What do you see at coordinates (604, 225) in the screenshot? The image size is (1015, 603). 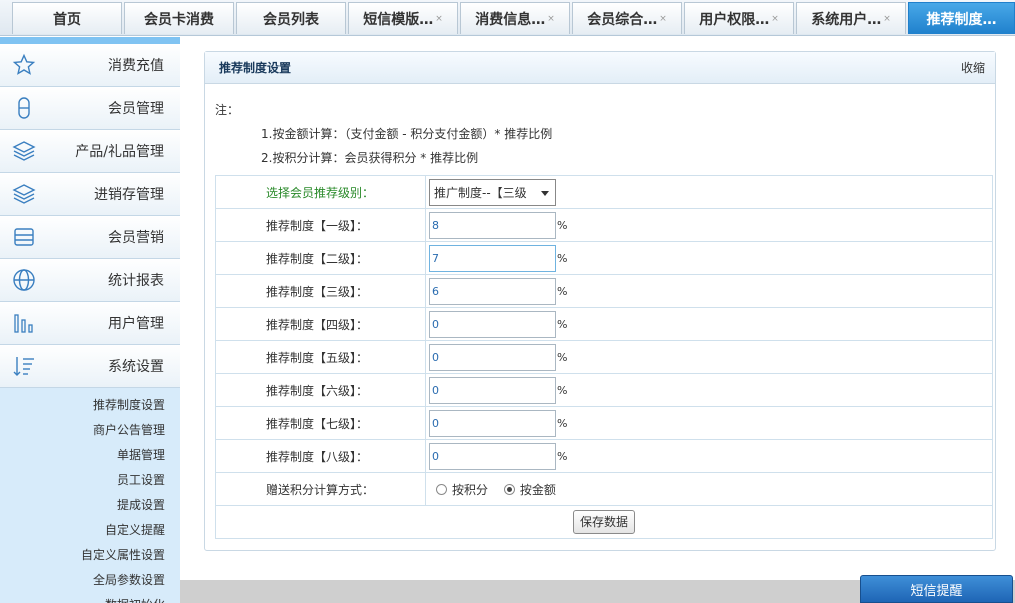 I see `form-row: 推荐制度【一级】： %` at bounding box center [604, 225].